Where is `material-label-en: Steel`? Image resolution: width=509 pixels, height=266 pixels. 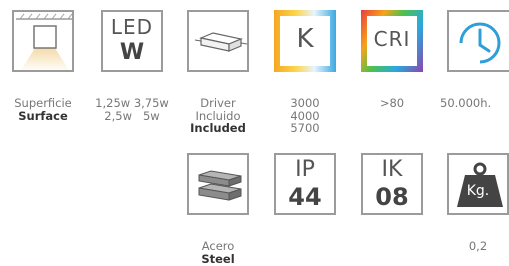
material-label-en: Steel is located at coordinates (218, 258).